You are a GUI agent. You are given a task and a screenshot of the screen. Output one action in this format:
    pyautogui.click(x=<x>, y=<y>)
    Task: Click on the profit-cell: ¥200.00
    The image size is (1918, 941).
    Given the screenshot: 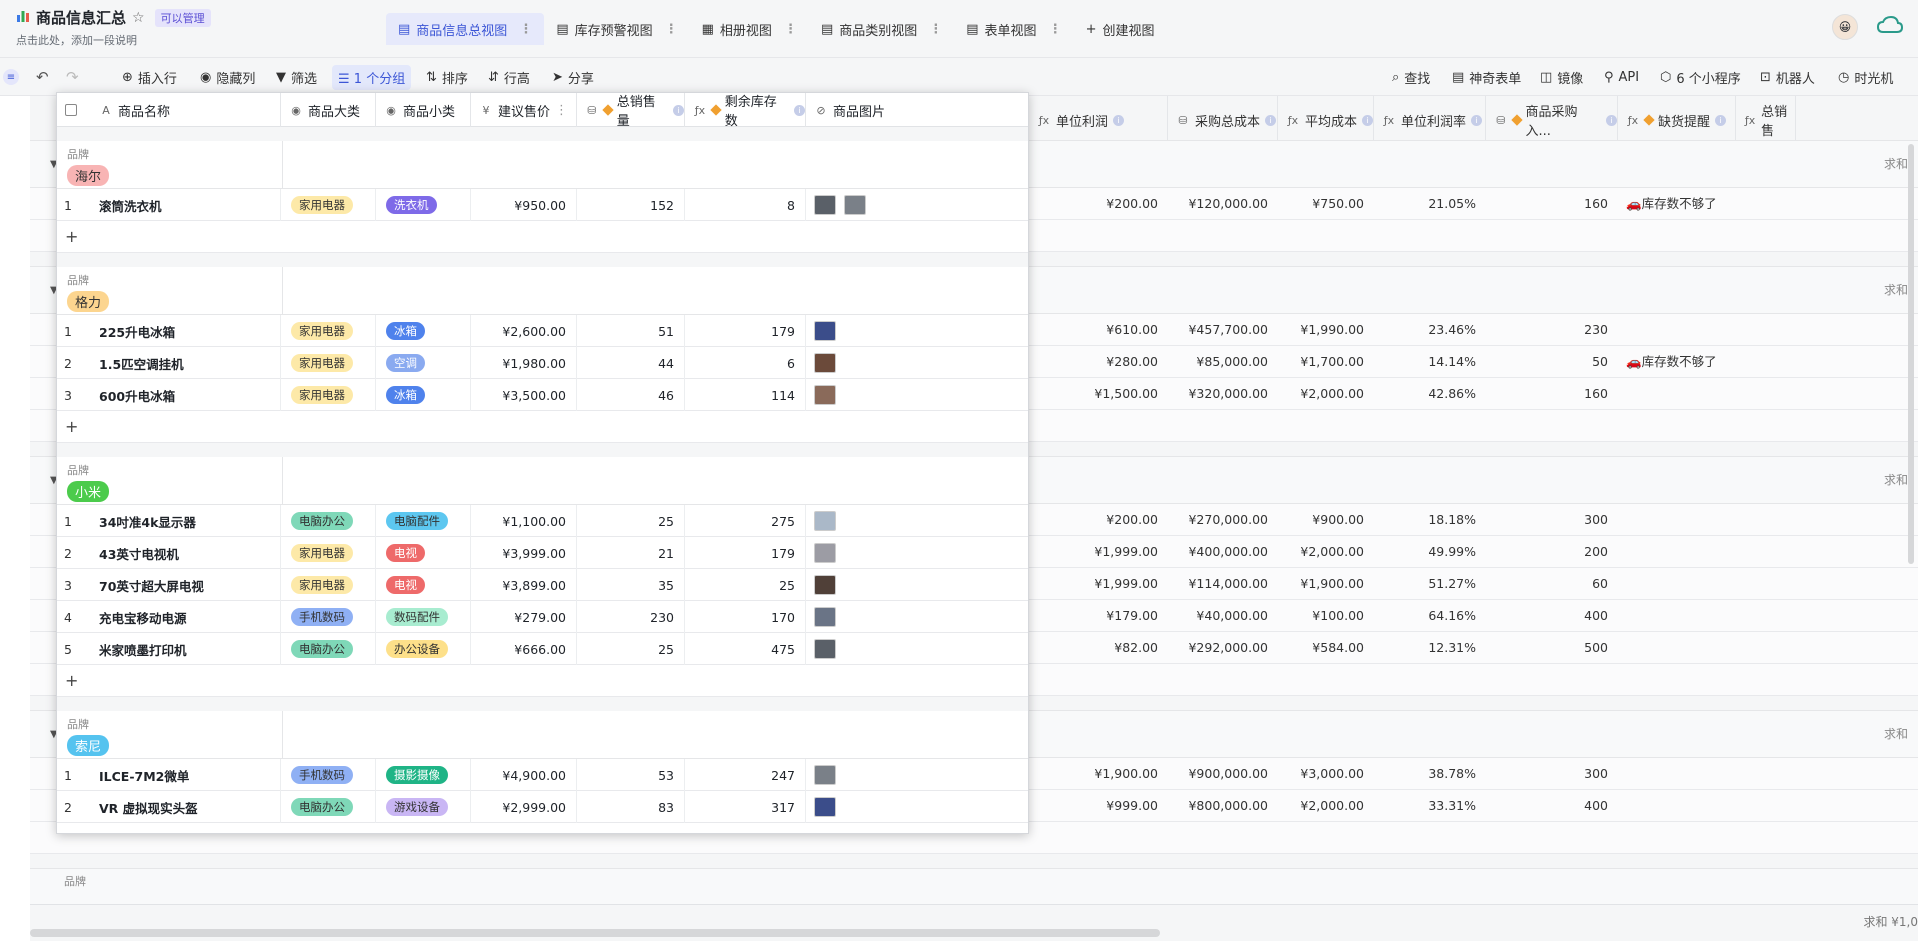 What is the action you would take?
    pyautogui.click(x=1098, y=204)
    